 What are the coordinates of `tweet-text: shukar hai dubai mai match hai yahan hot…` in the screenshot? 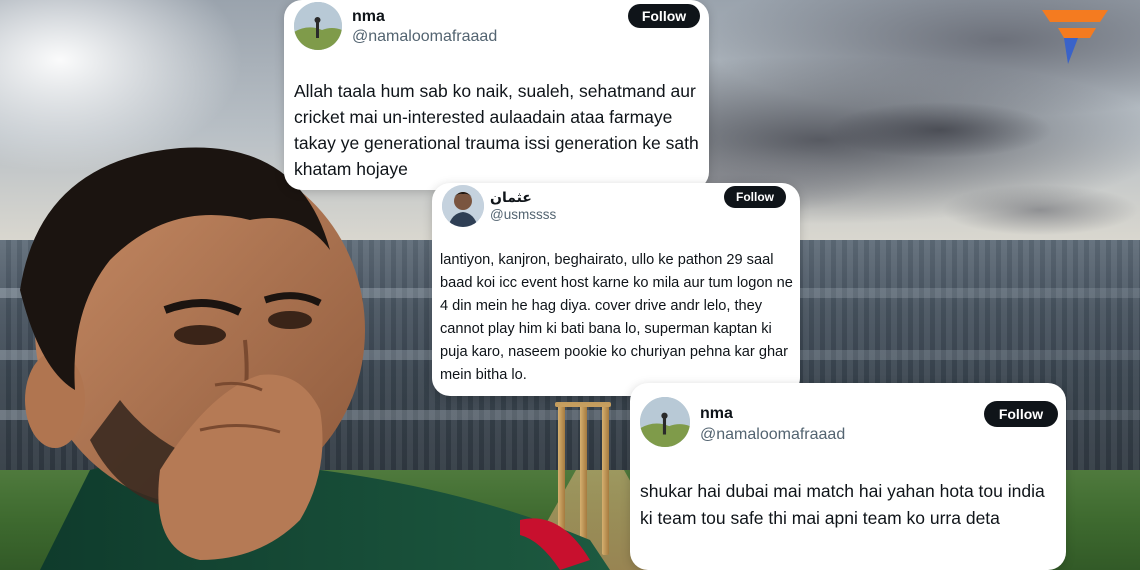 It's located at (842, 504).